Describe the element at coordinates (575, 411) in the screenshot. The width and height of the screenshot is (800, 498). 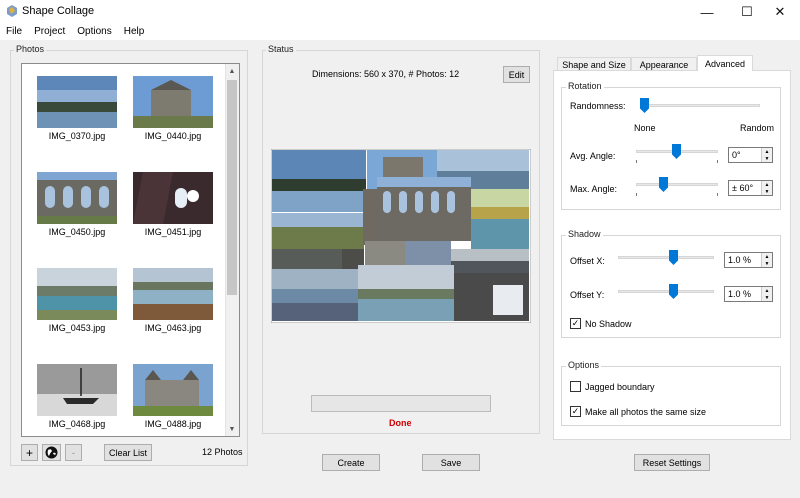
I see `same-size-checkbox: ✓` at that location.